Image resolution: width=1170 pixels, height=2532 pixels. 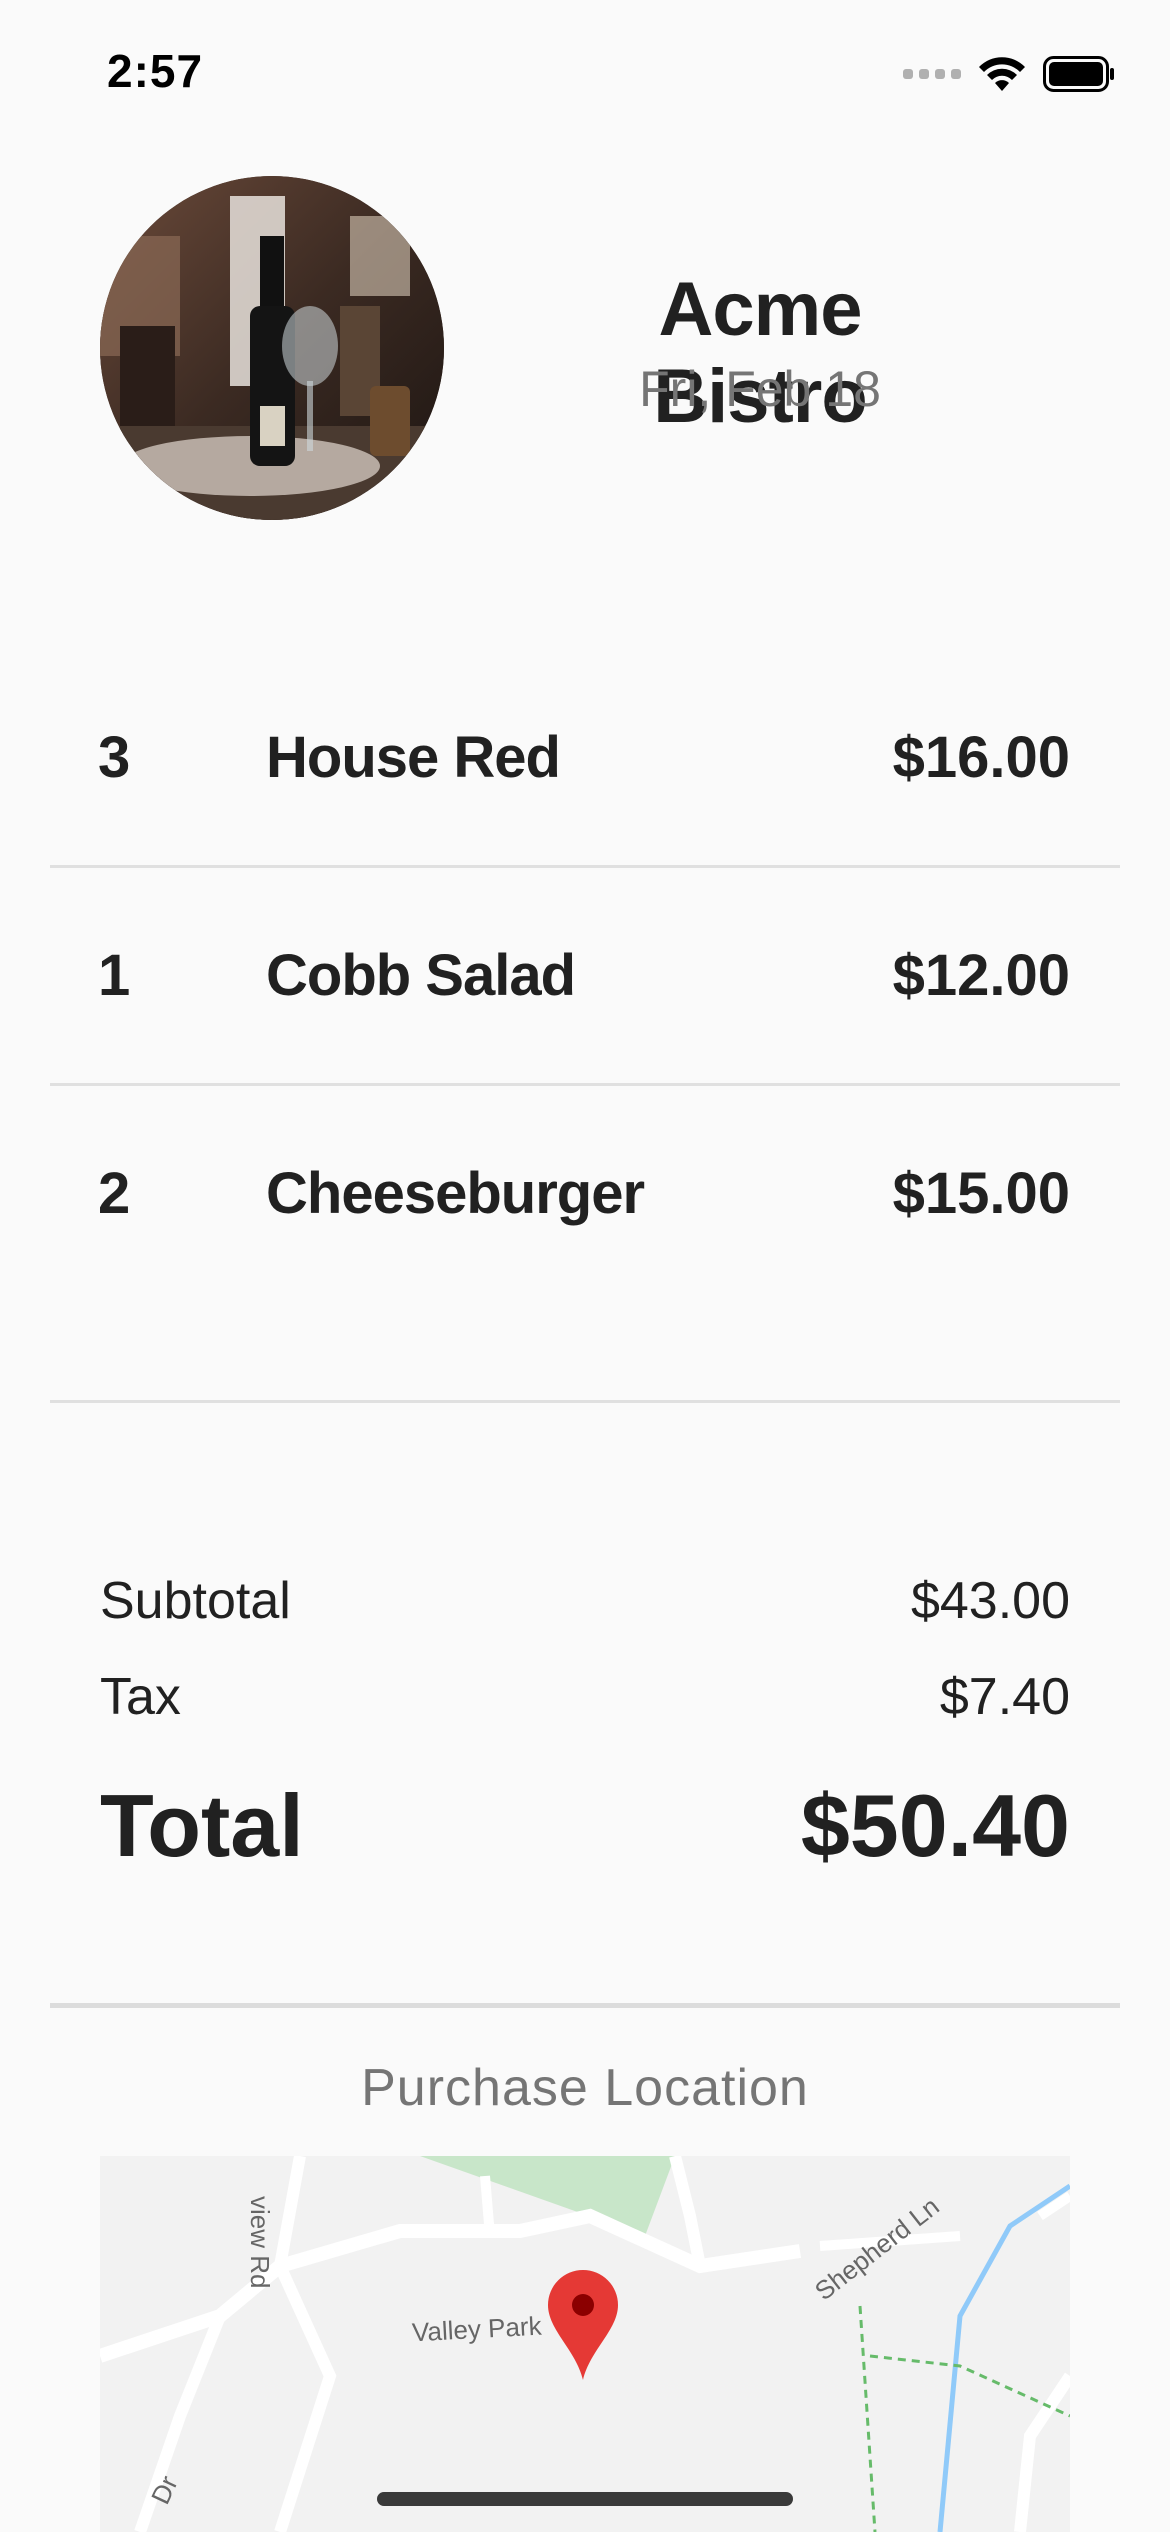 I want to click on item-quantity: 1, so click(x=114, y=975).